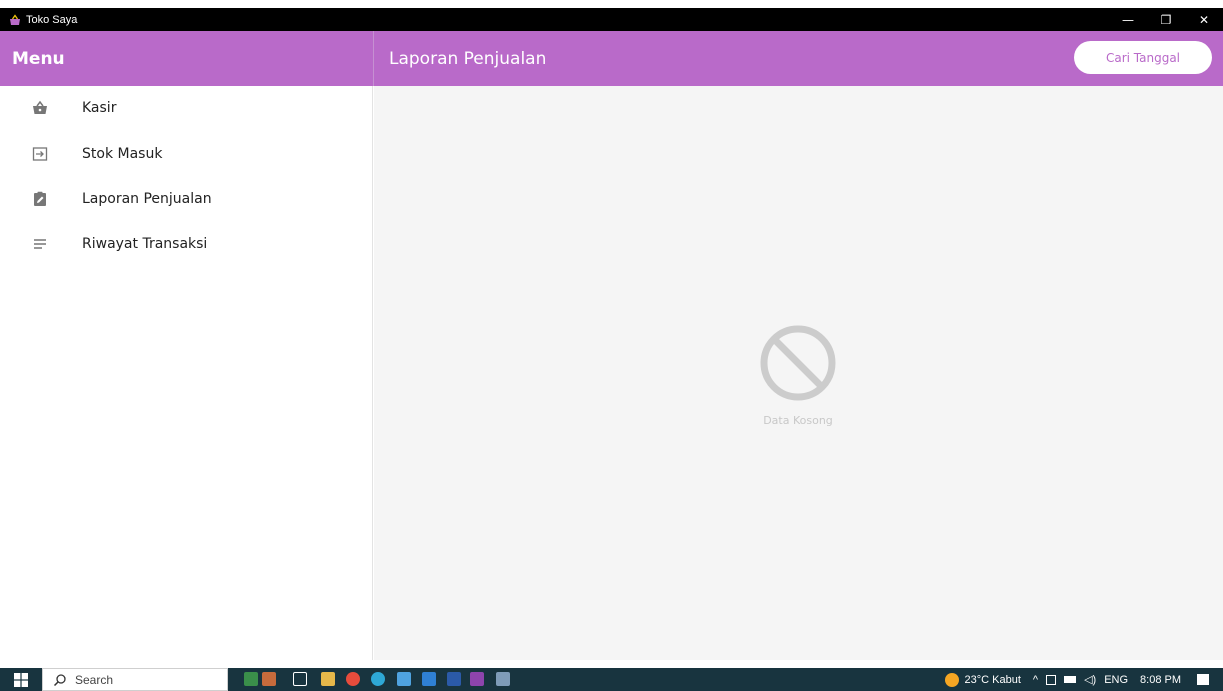 The width and height of the screenshot is (1223, 691). I want to click on weather-icon, so click(951, 679).